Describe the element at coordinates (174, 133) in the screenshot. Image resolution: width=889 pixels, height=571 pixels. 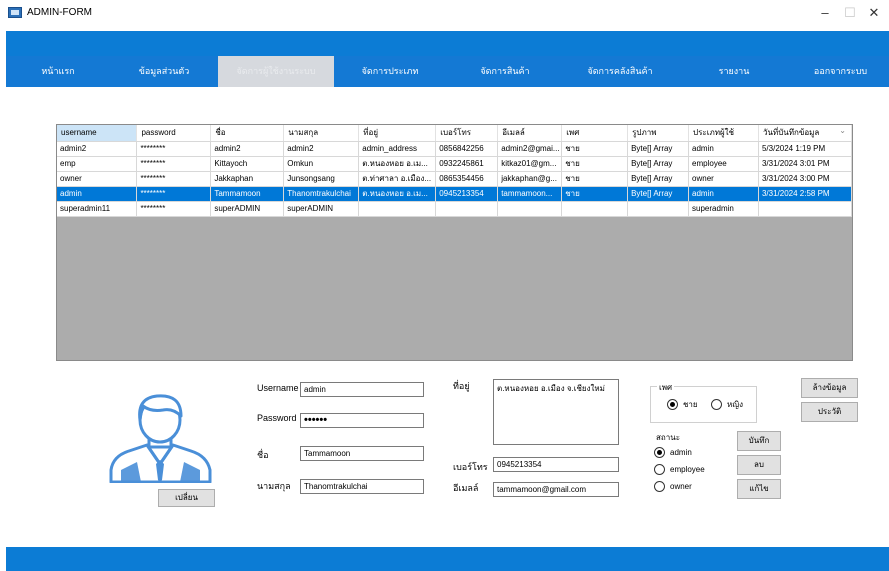
I see `col-header-password: password` at that location.